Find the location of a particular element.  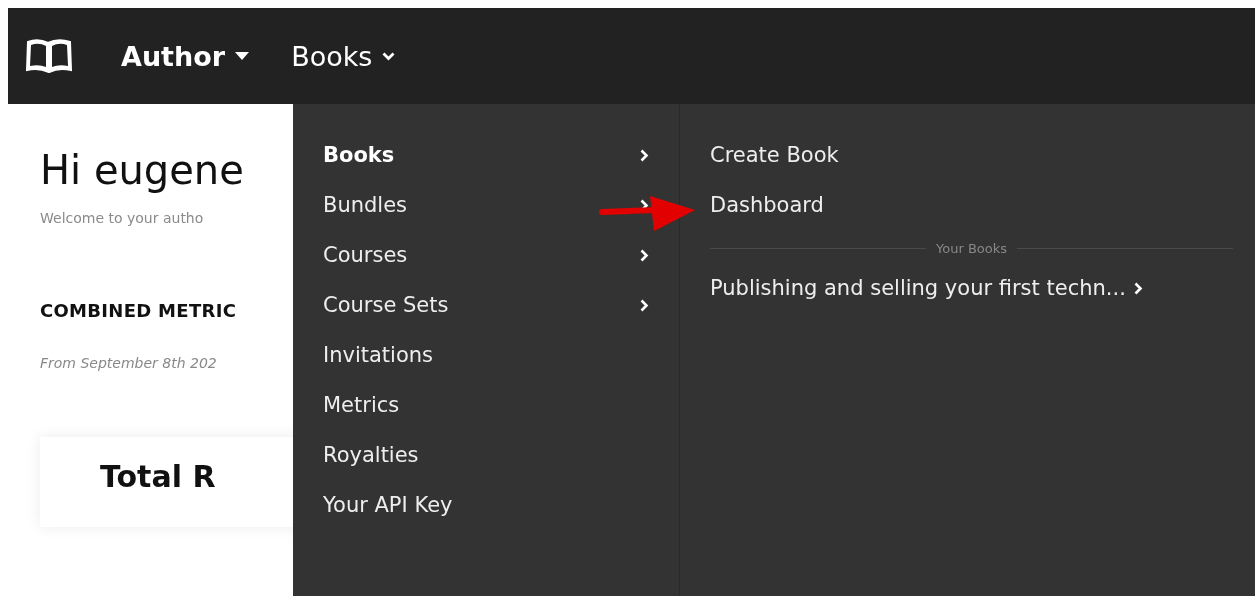

arrow-icon is located at coordinates (647, 214).